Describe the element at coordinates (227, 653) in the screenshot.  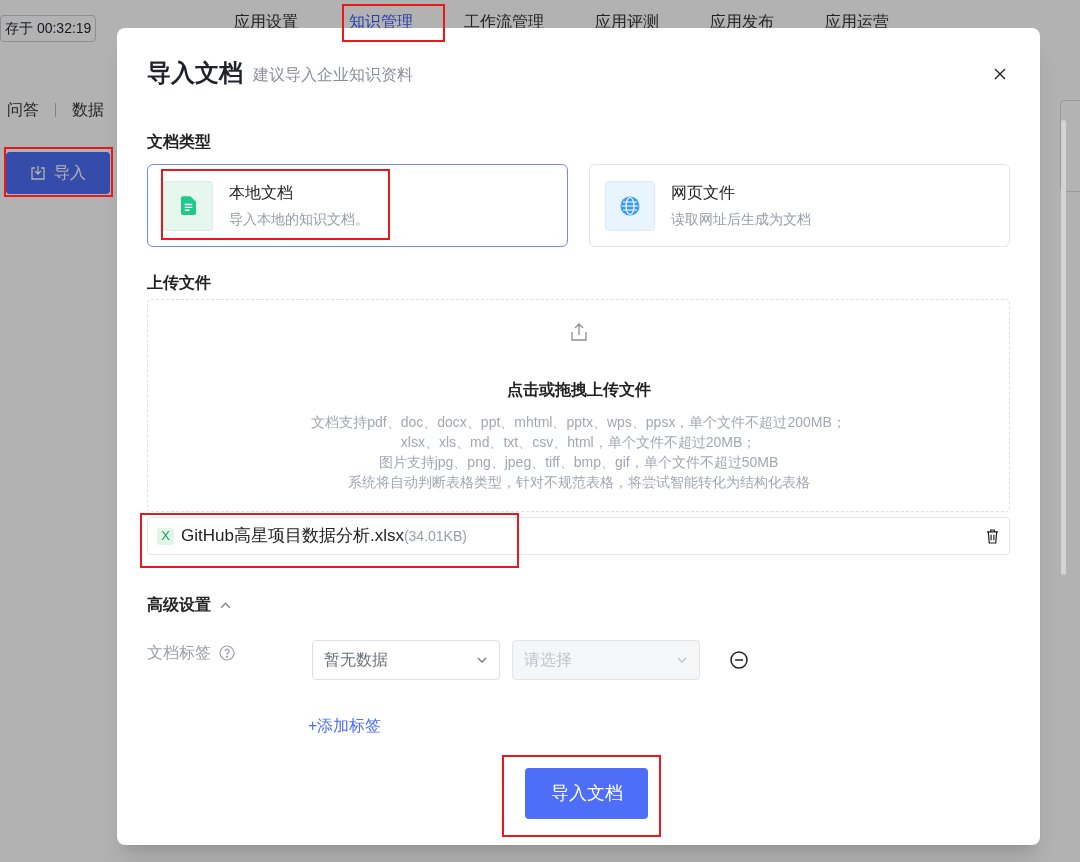
I see `help-icon` at that location.